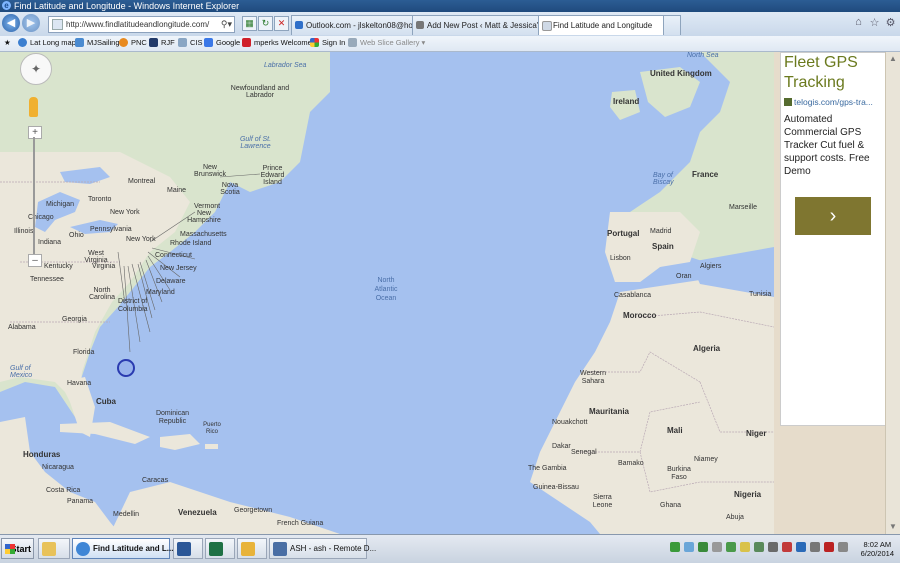 Image resolution: width=900 pixels, height=563 pixels. What do you see at coordinates (168, 42) in the screenshot?
I see `favorite-label: RJF` at bounding box center [168, 42].